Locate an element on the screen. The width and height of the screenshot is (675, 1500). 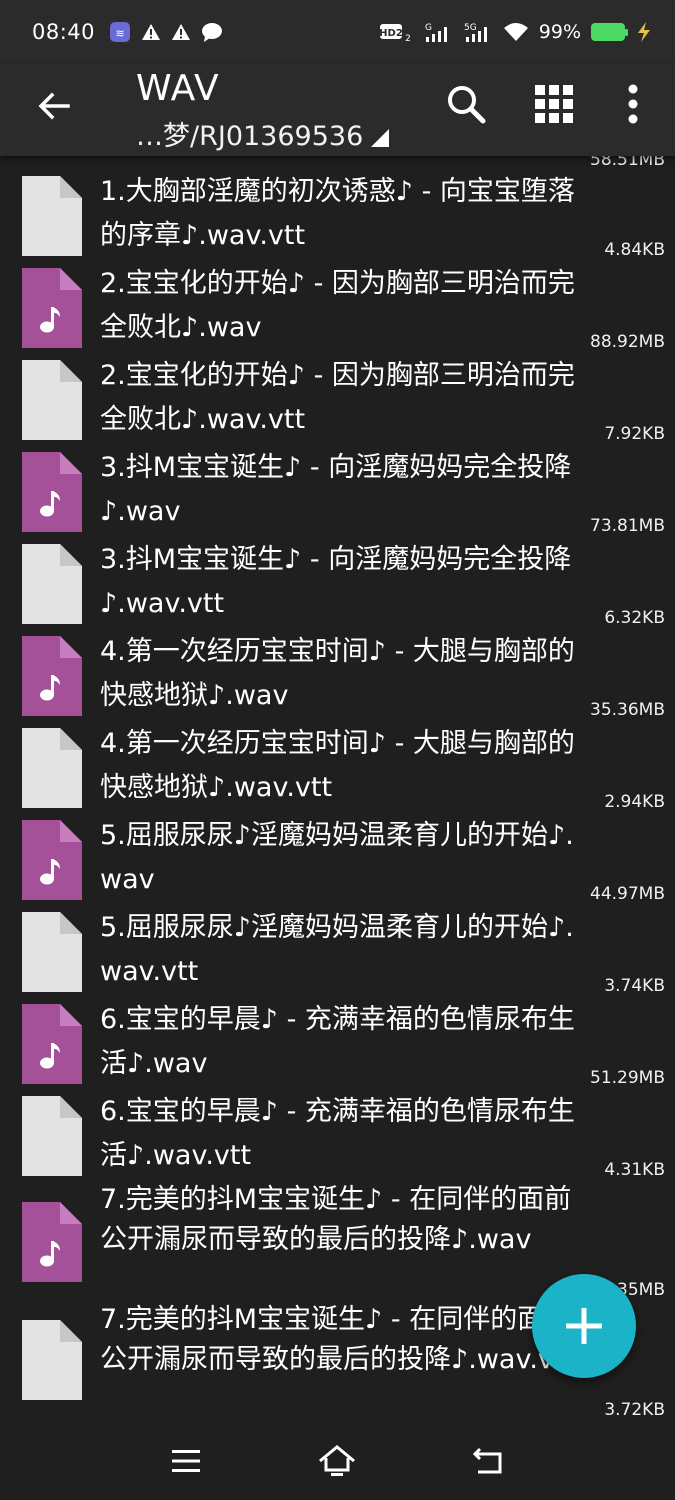
grid-view-icon is located at coordinates (554, 104).